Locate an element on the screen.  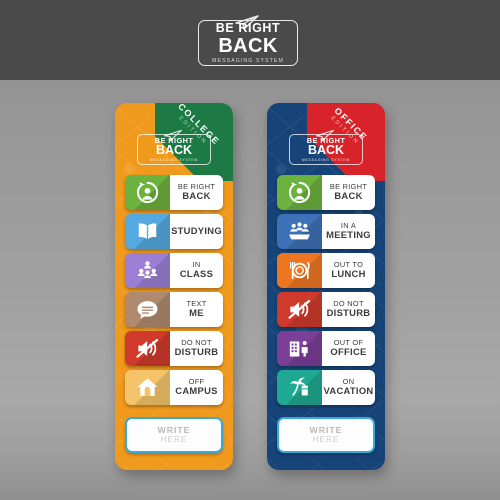
button-label-line2: CAMPUS is located at coordinates (196, 391).